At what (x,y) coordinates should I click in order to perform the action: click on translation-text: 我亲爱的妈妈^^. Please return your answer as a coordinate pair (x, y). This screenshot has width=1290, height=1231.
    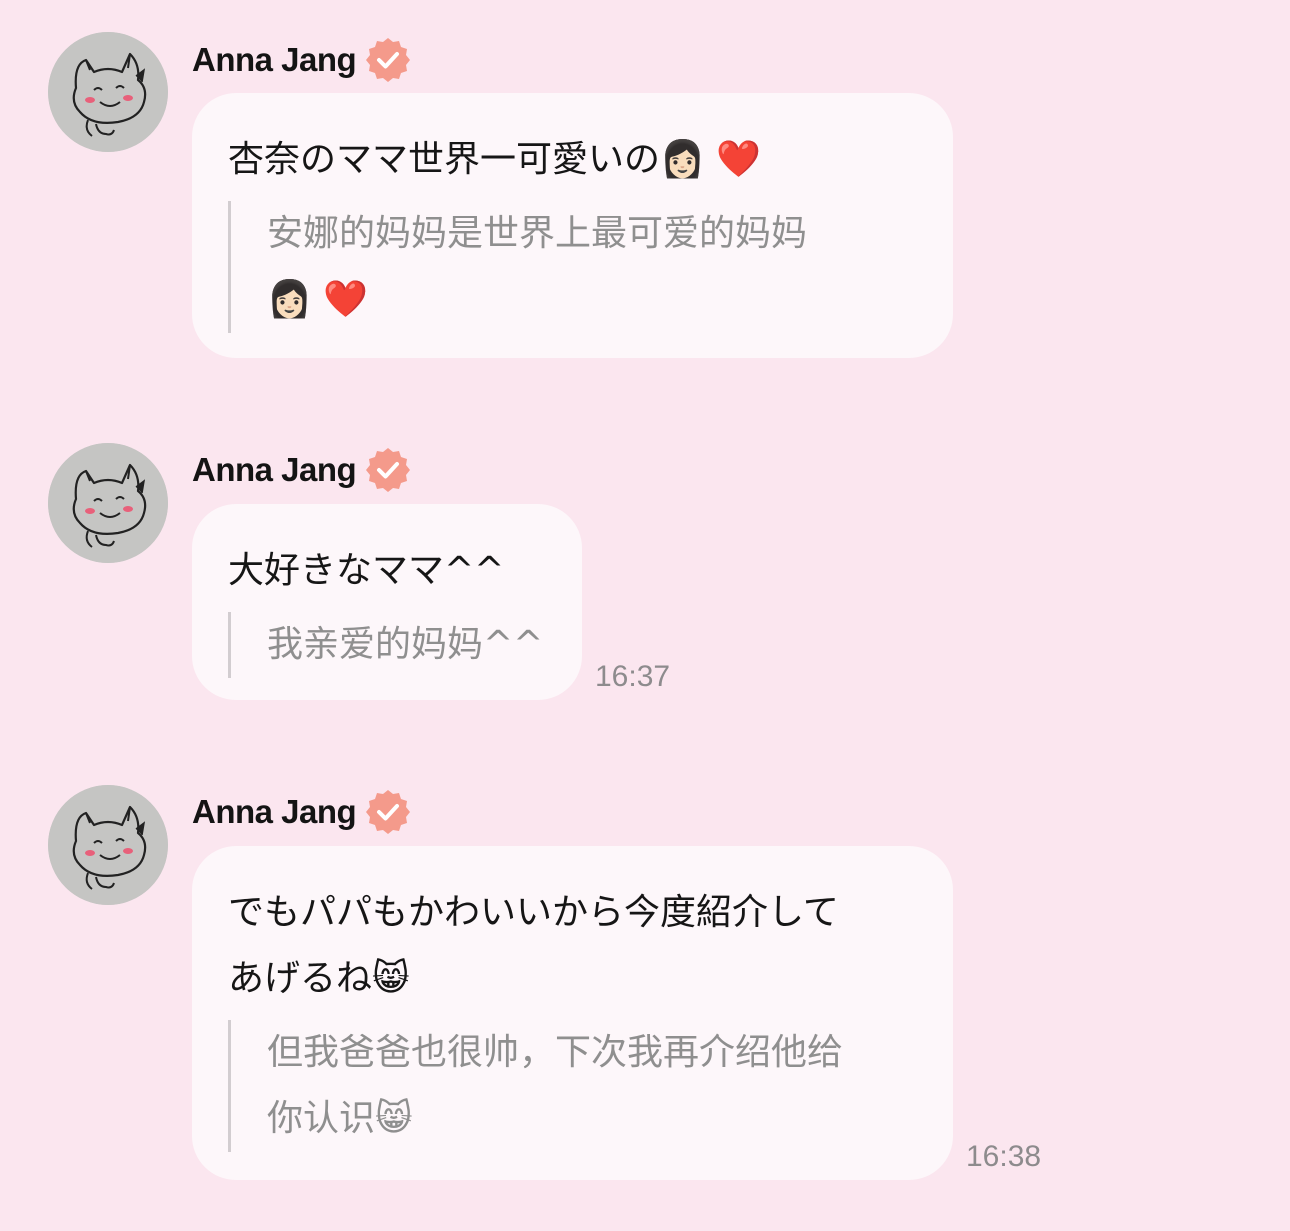
    Looking at the image, I should click on (387, 645).